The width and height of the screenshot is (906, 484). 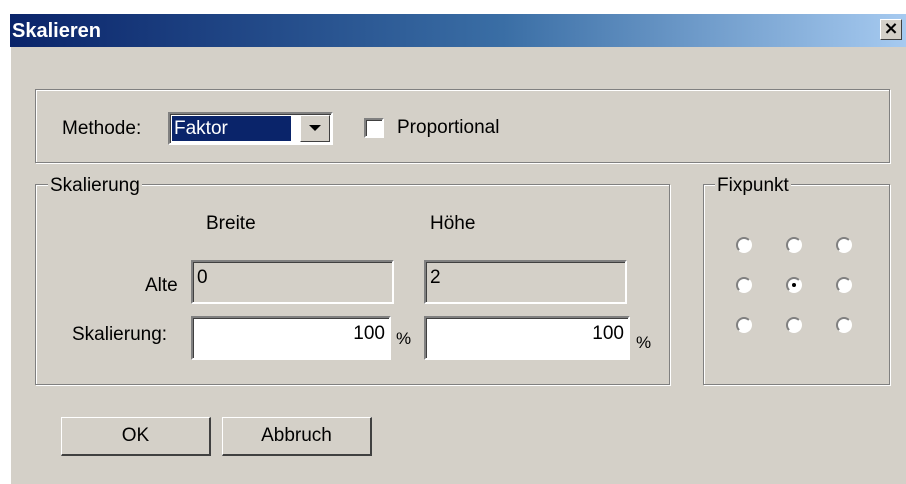 I want to click on close-button: ×, so click(x=891, y=29).